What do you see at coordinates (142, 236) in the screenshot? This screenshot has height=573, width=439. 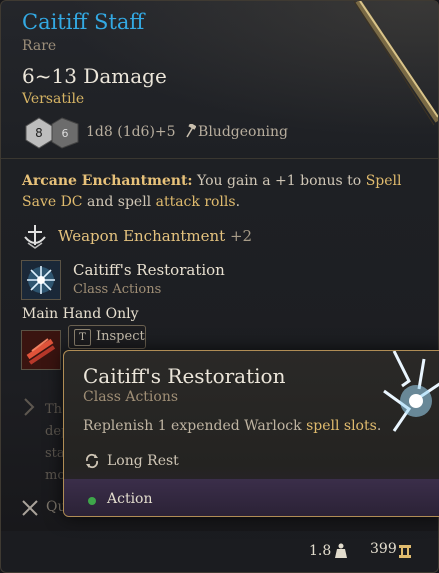 I see `weapon-enchantment-name: Weapon Enchantment` at bounding box center [142, 236].